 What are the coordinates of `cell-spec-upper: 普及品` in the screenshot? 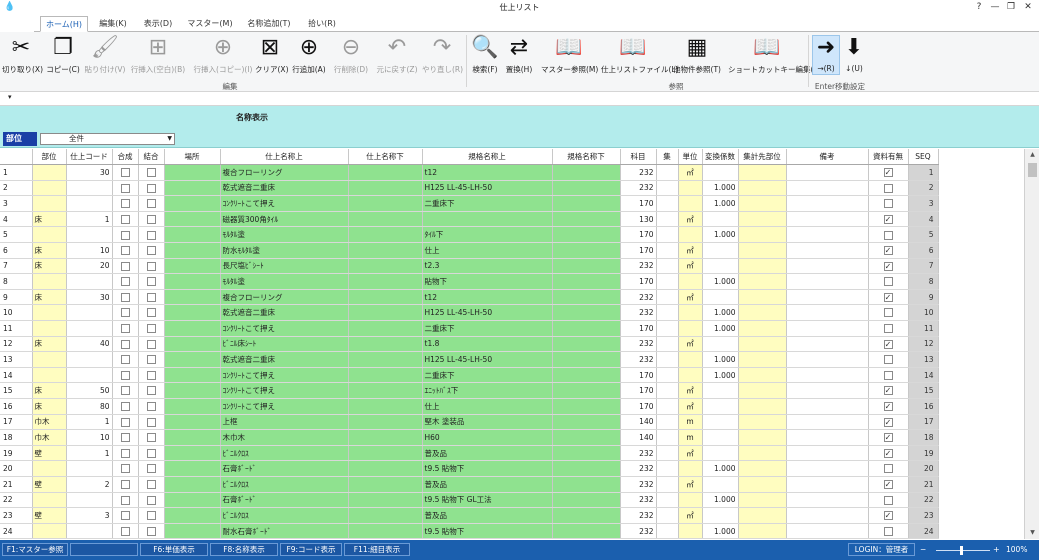 It's located at (487, 484).